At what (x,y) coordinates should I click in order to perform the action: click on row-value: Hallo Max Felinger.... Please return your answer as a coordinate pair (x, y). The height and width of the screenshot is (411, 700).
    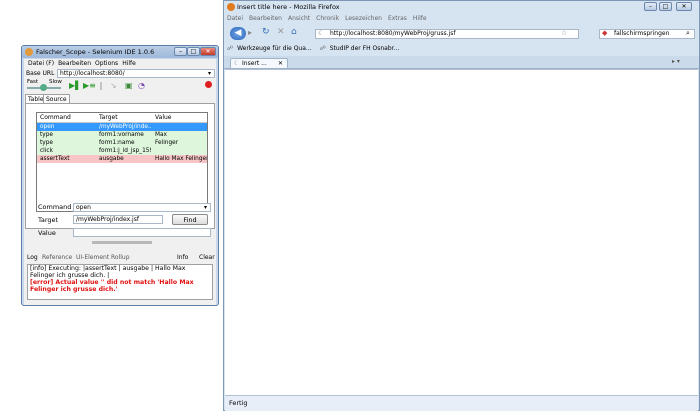
    Looking at the image, I should click on (181, 159).